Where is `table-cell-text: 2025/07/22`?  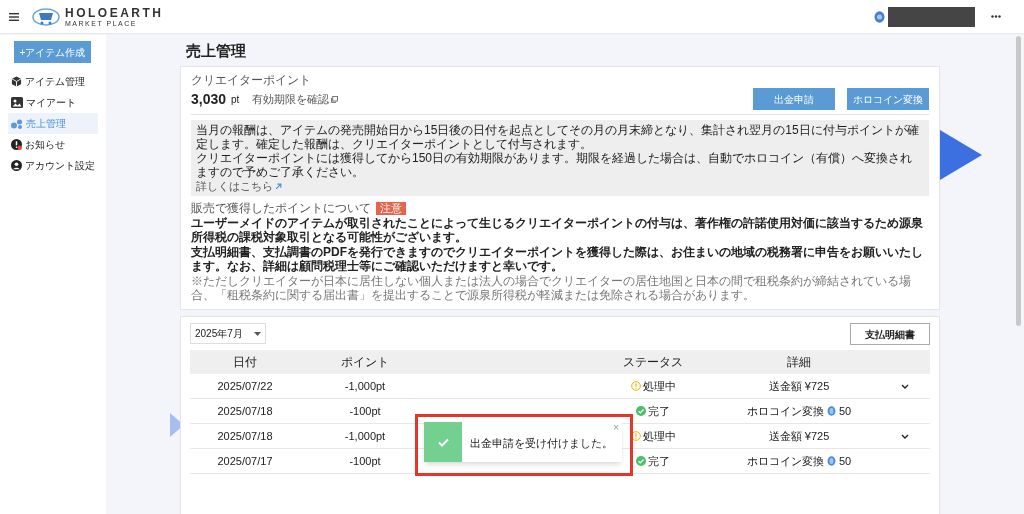
table-cell-text: 2025/07/22 is located at coordinates (245, 386).